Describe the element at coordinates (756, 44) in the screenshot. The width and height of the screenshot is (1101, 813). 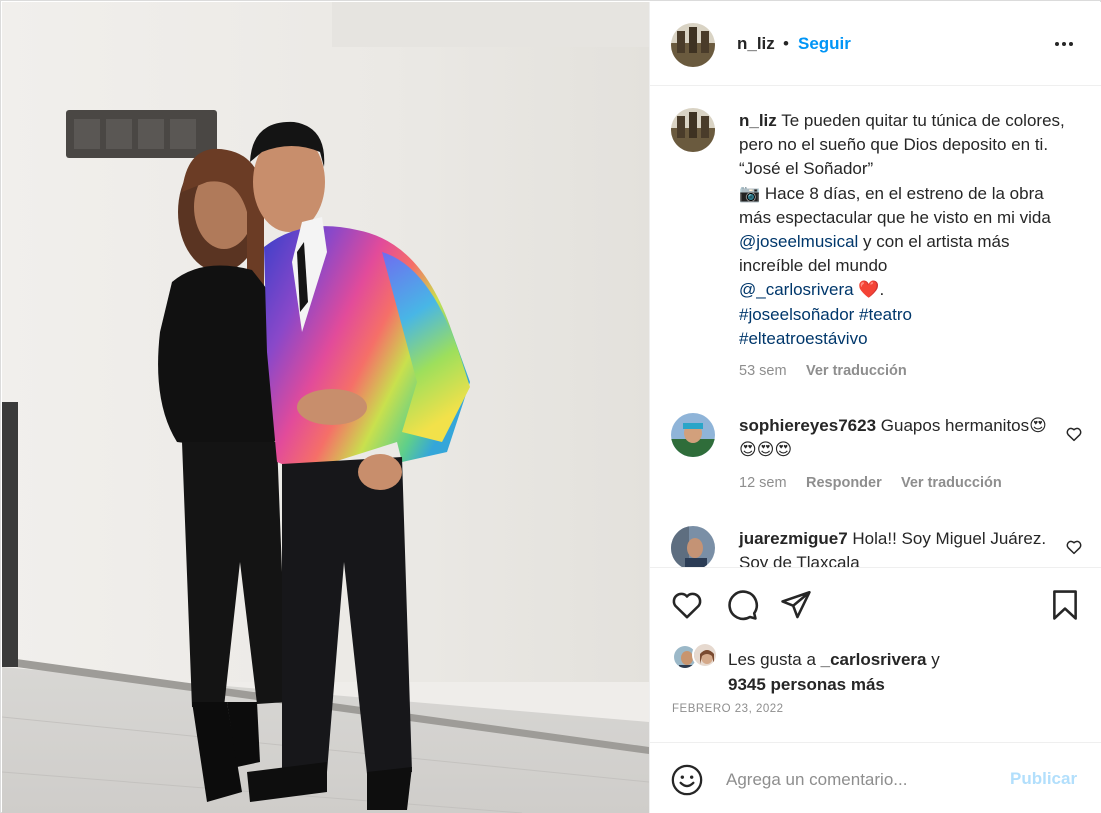
I see `author-username: n_liz` at that location.